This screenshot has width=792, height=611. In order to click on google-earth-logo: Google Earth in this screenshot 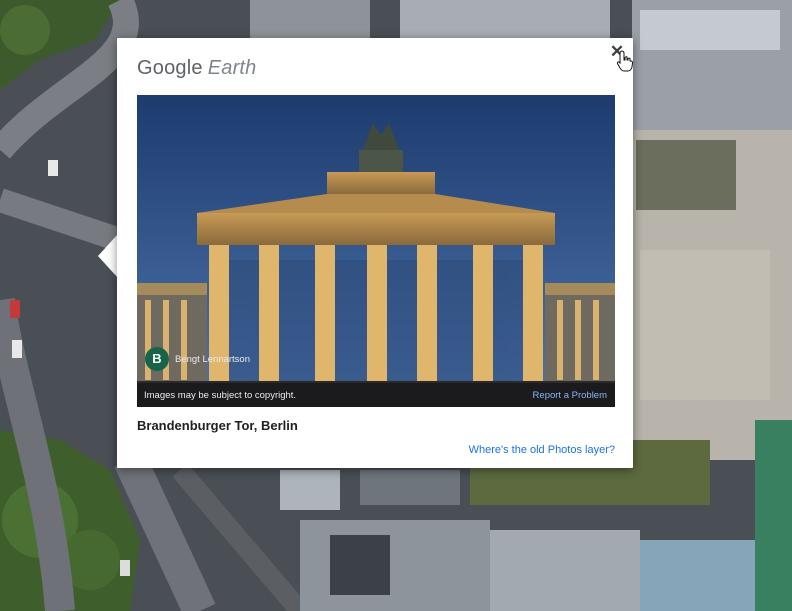, I will do `click(197, 68)`.